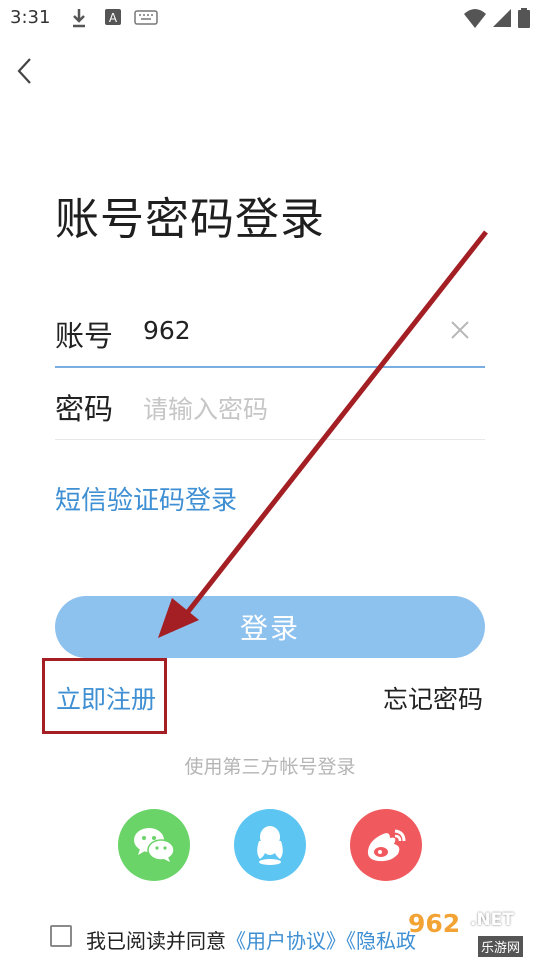 This screenshot has height=960, width=540. Describe the element at coordinates (270, 767) in the screenshot. I see `third-party-label: 使用第三方帐号登录` at that location.